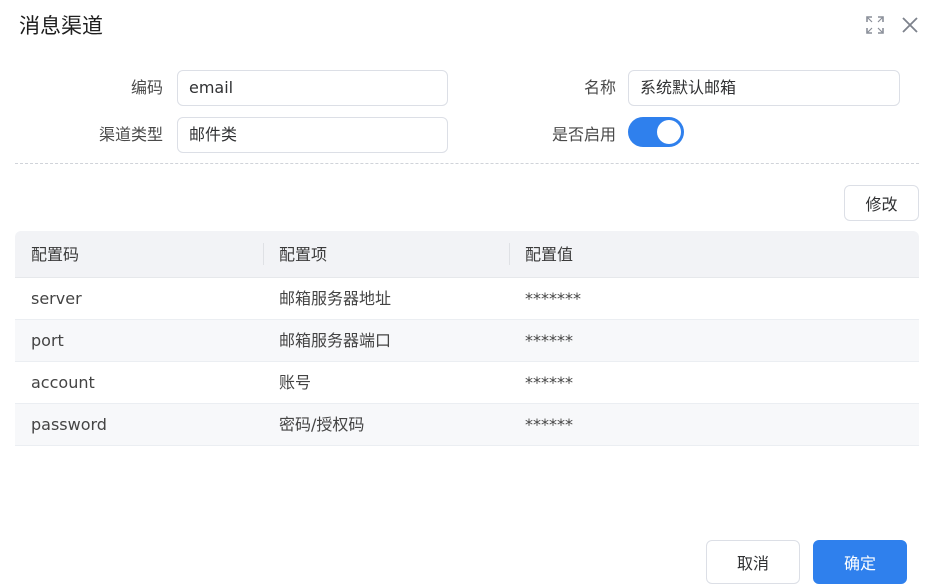  What do you see at coordinates (63, 382) in the screenshot?
I see `cell-code: account` at bounding box center [63, 382].